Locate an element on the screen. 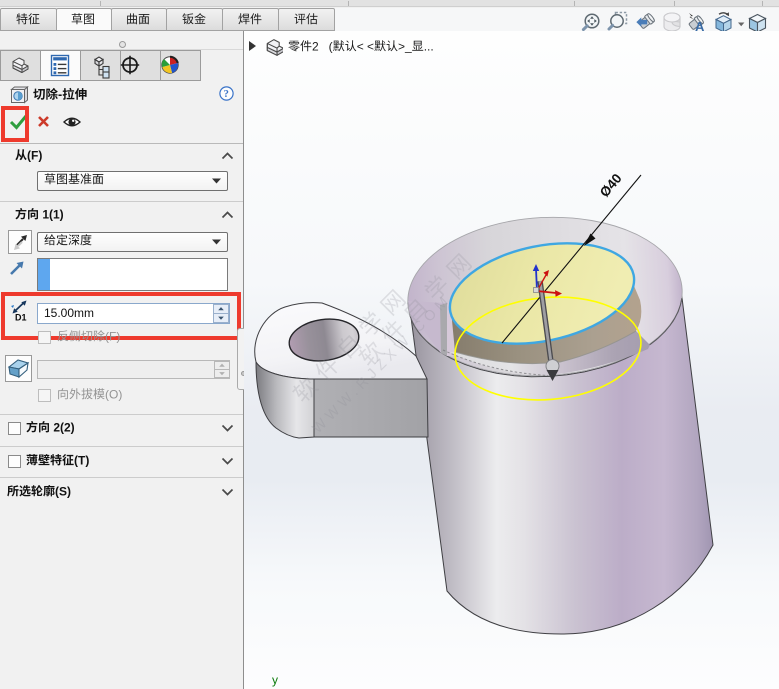  svg-text: 1(1) is located at coordinates (51, 214).